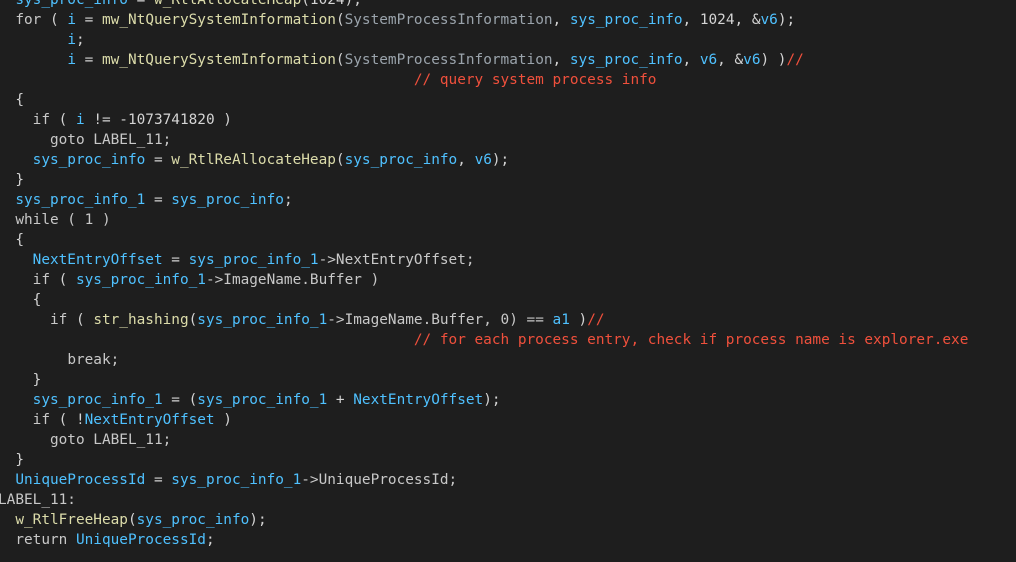 The height and width of the screenshot is (562, 1016). I want to click on code-line: sys_proc_info_1 = sys_proc_info;, so click(146, 200).